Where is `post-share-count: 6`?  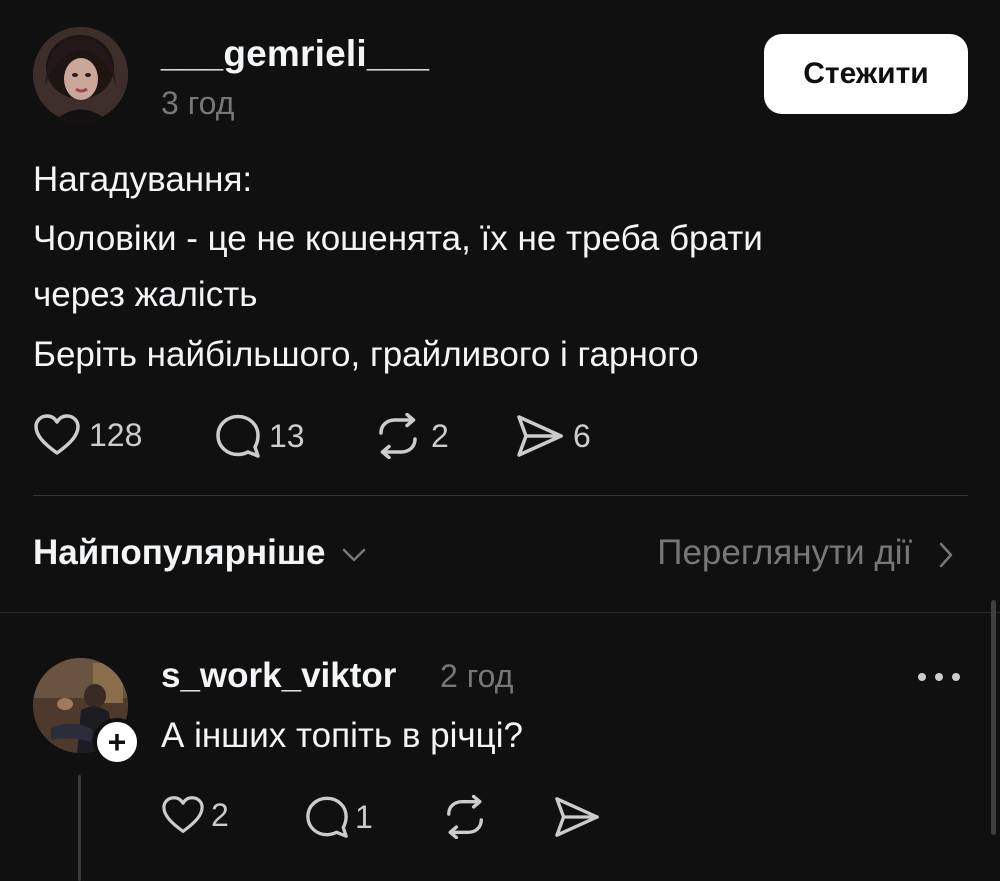 post-share-count: 6 is located at coordinates (582, 435).